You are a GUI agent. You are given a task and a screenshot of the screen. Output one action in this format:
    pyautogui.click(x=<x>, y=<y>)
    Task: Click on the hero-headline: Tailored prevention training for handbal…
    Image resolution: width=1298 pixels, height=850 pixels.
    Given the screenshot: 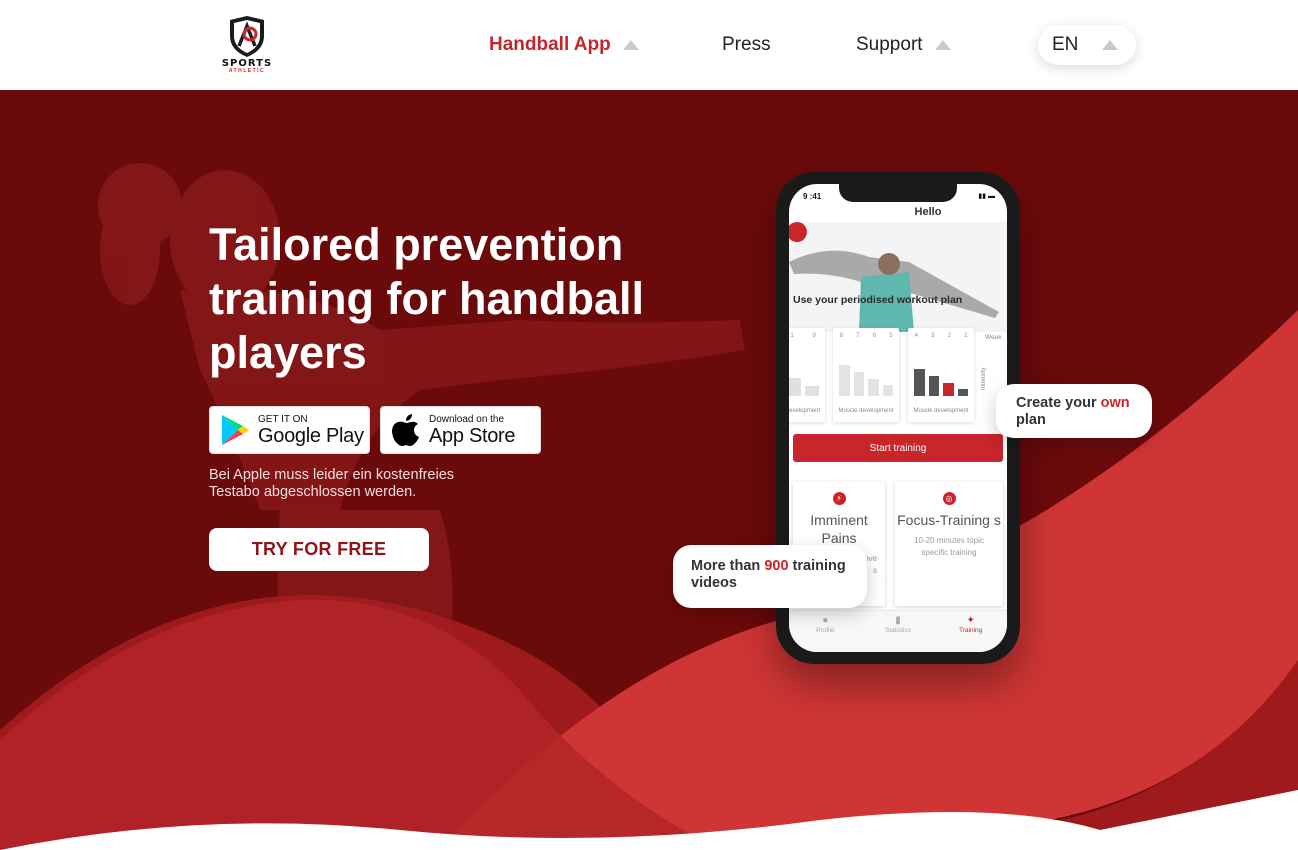 What is the action you would take?
    pyautogui.click(x=426, y=298)
    